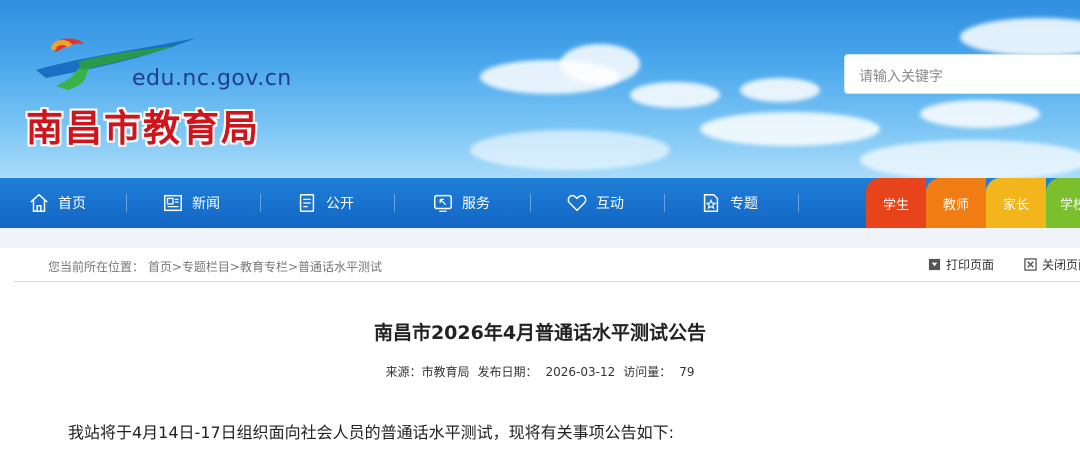 Image resolution: width=1080 pixels, height=459 pixels. I want to click on role-tab-teacher: 教师, so click(956, 203).